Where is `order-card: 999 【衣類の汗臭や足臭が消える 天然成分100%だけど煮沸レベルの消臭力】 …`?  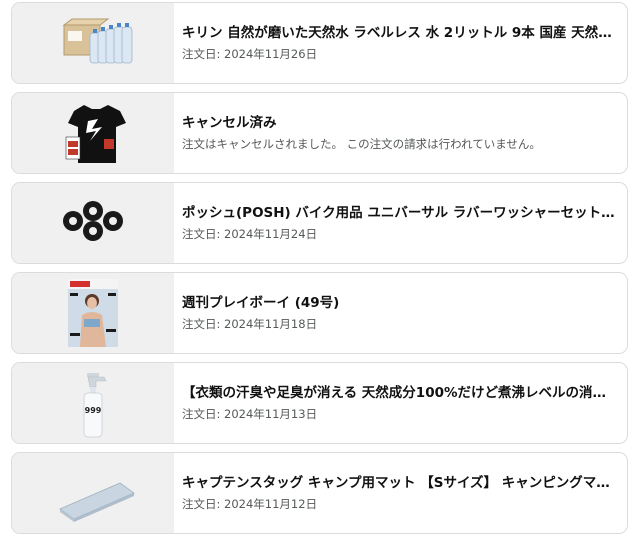 order-card: 999 【衣類の汗臭や足臭が消える 天然成分100%だけど煮沸レベルの消臭力】 … is located at coordinates (319, 403).